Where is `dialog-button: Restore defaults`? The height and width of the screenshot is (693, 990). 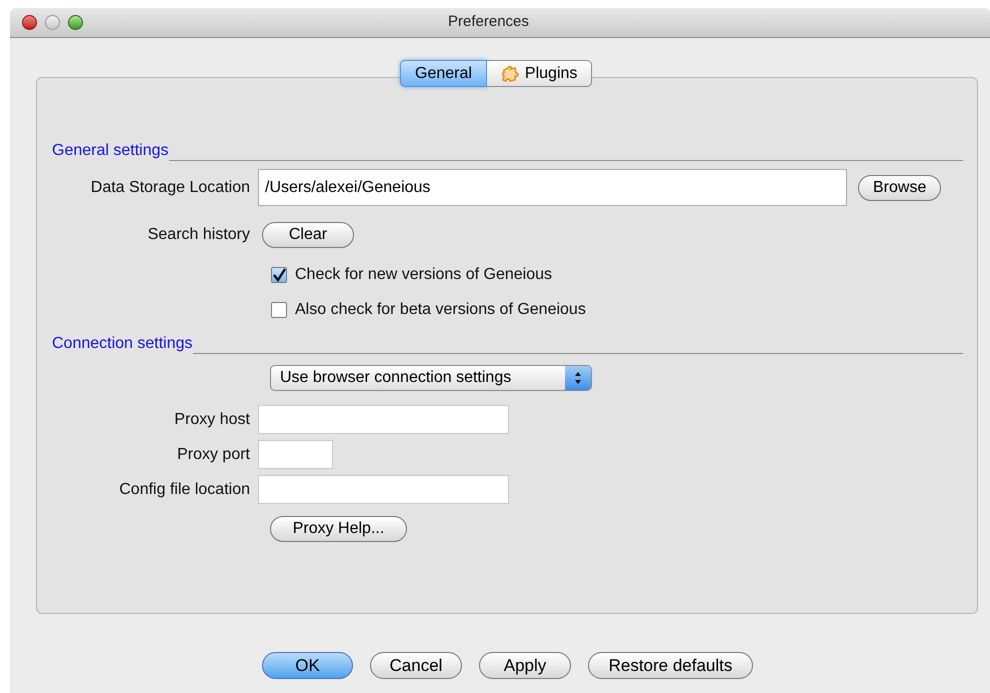 dialog-button: Restore defaults is located at coordinates (670, 665).